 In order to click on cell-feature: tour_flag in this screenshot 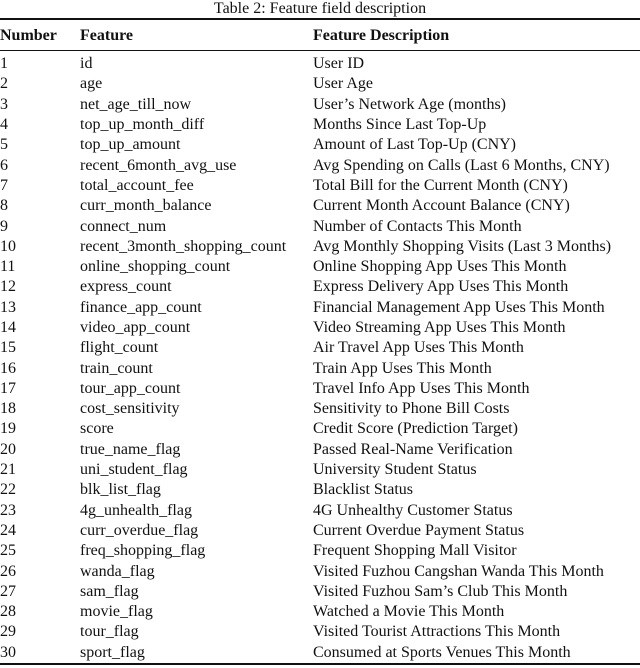, I will do `click(109, 632)`.